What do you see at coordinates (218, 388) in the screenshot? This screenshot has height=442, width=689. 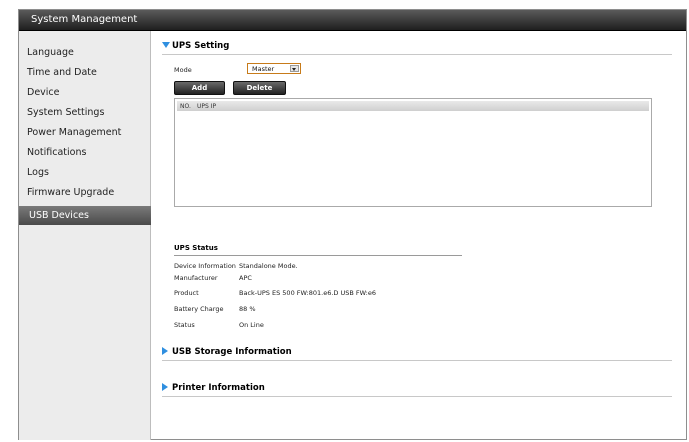 I see `printer-information-title: Printer Information` at bounding box center [218, 388].